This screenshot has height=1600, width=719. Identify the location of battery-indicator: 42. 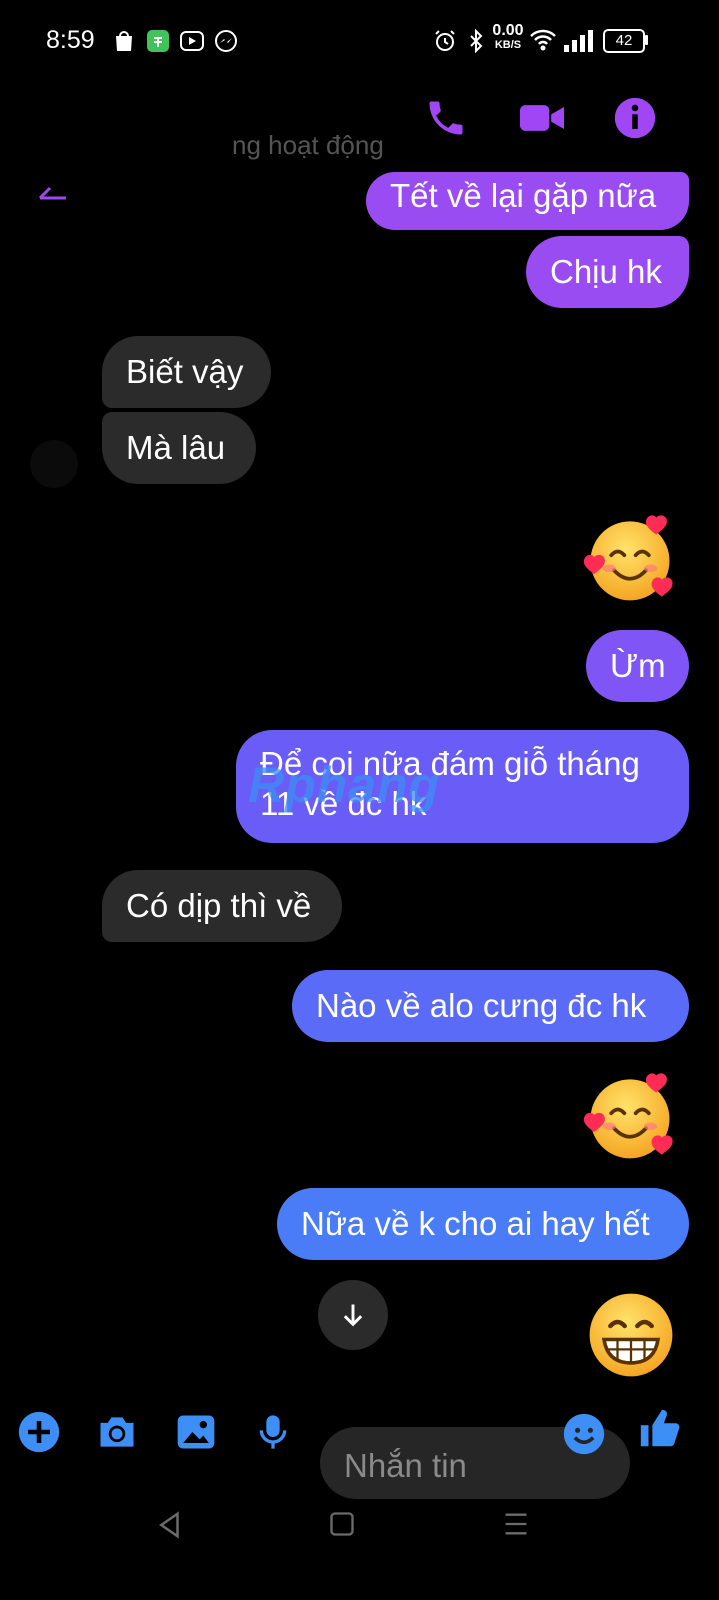
(624, 41).